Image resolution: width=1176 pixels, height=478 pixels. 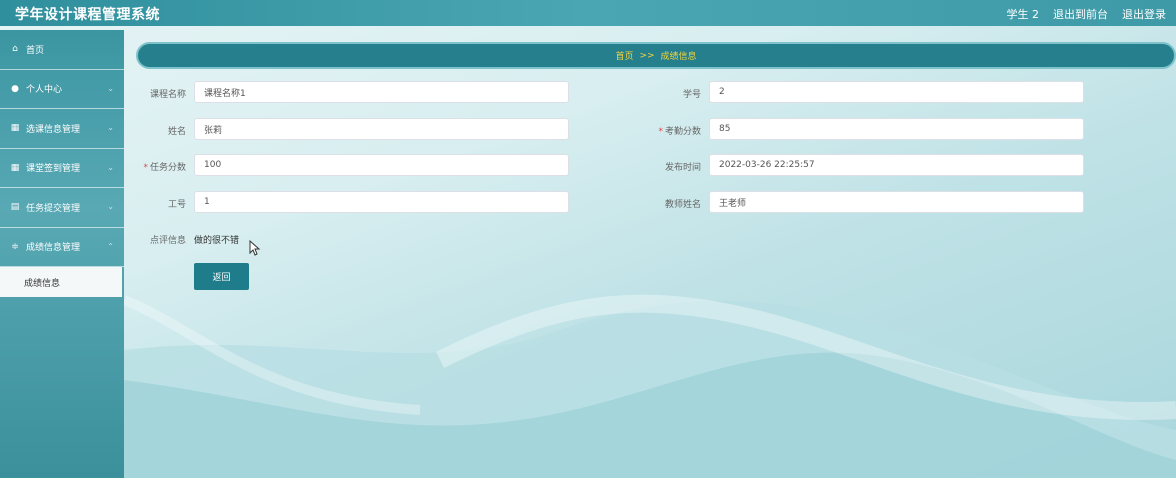 I want to click on task-score-field: 100, so click(x=381, y=165).